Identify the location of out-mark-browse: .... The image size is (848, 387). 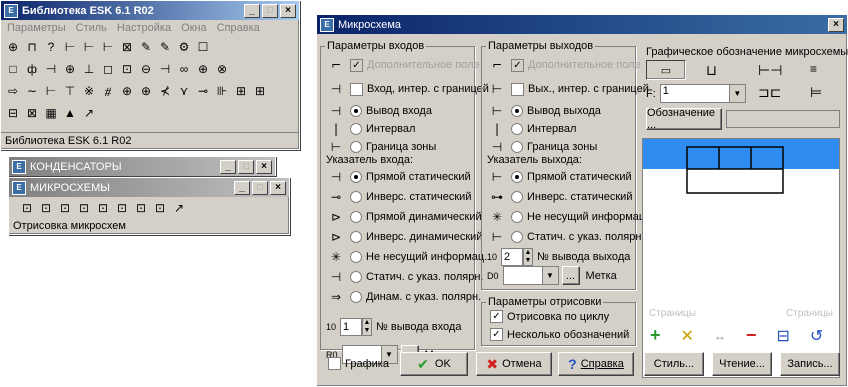
(570, 275).